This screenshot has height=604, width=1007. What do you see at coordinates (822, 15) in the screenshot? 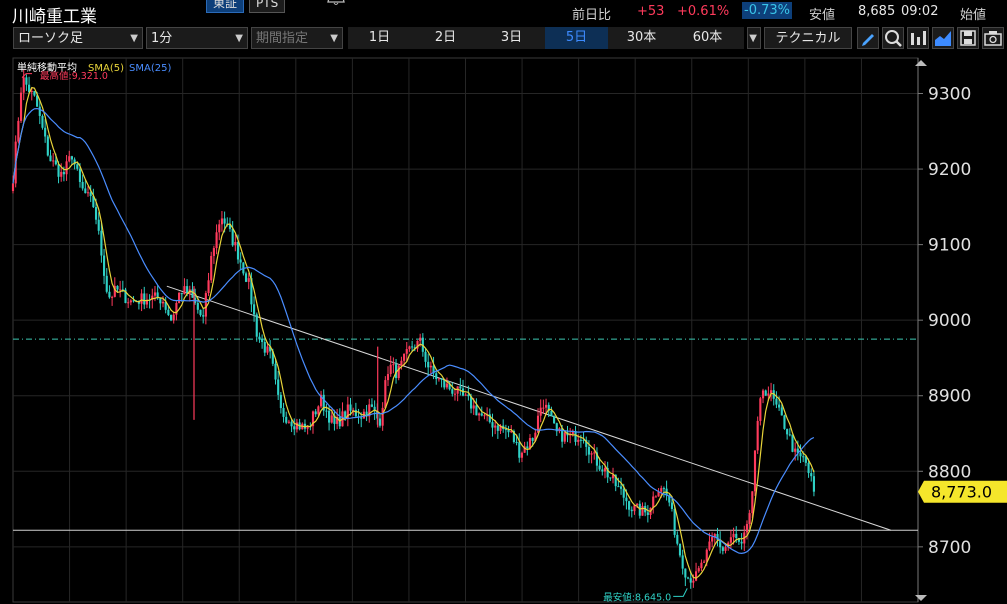
I see `low-label: 安値` at bounding box center [822, 15].